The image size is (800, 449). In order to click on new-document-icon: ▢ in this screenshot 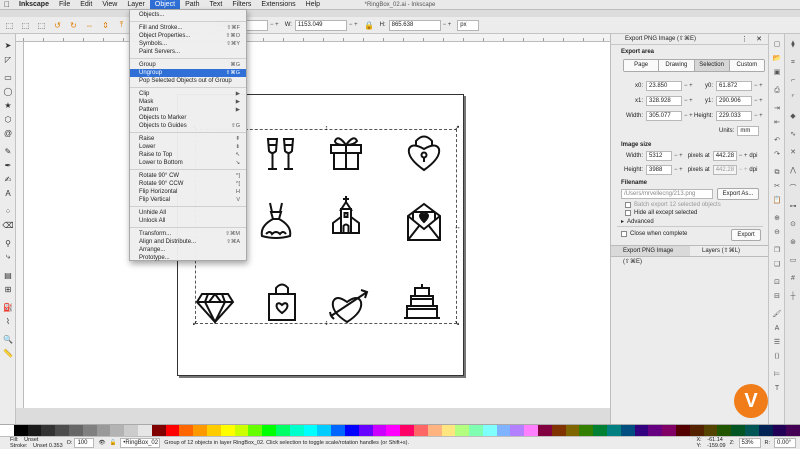, I will do `click(777, 45)`.